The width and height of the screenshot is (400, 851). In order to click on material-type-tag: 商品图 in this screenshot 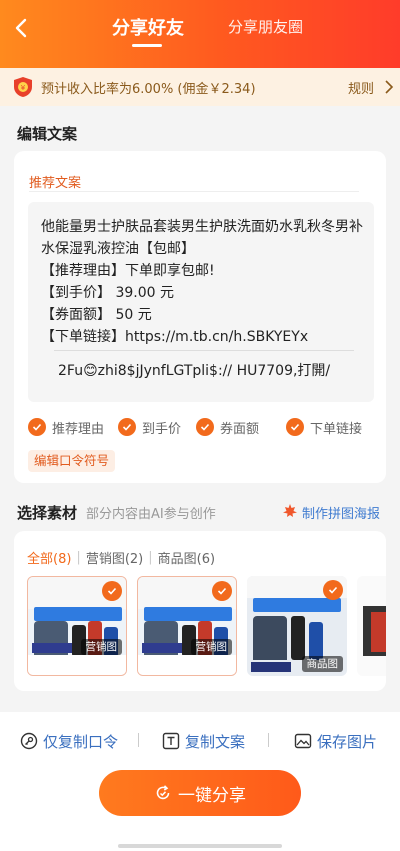, I will do `click(322, 664)`.